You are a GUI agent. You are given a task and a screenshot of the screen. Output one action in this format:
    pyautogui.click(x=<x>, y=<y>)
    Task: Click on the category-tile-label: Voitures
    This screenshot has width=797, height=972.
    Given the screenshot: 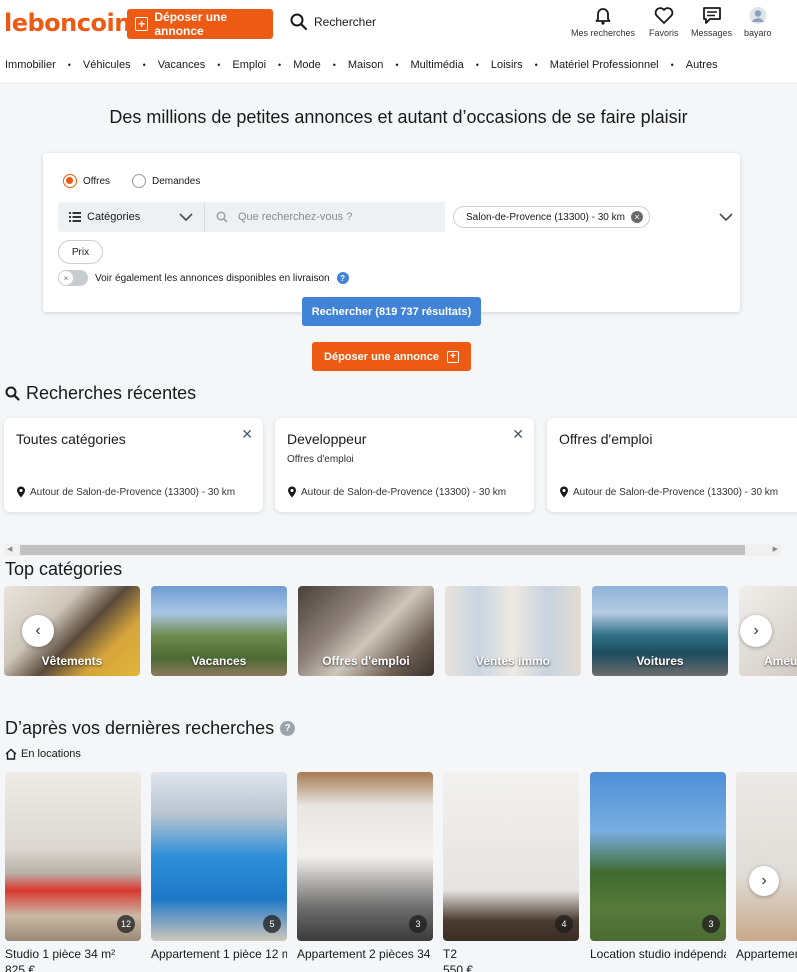 What is the action you would take?
    pyautogui.click(x=660, y=661)
    